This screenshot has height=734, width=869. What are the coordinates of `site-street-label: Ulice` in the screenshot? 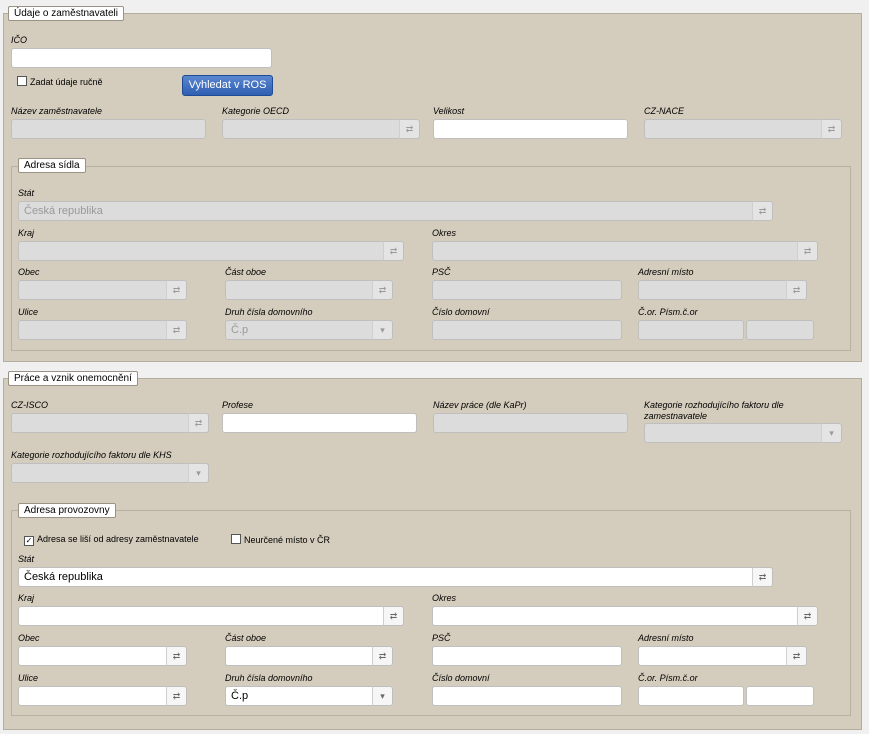 It's located at (28, 678).